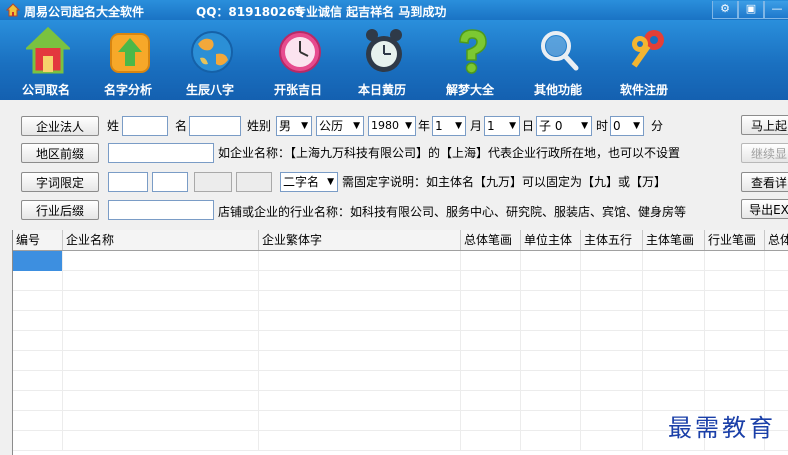 The image size is (788, 455). What do you see at coordinates (60, 153) in the screenshot?
I see `region-prefix-button: 地区前缀` at bounding box center [60, 153].